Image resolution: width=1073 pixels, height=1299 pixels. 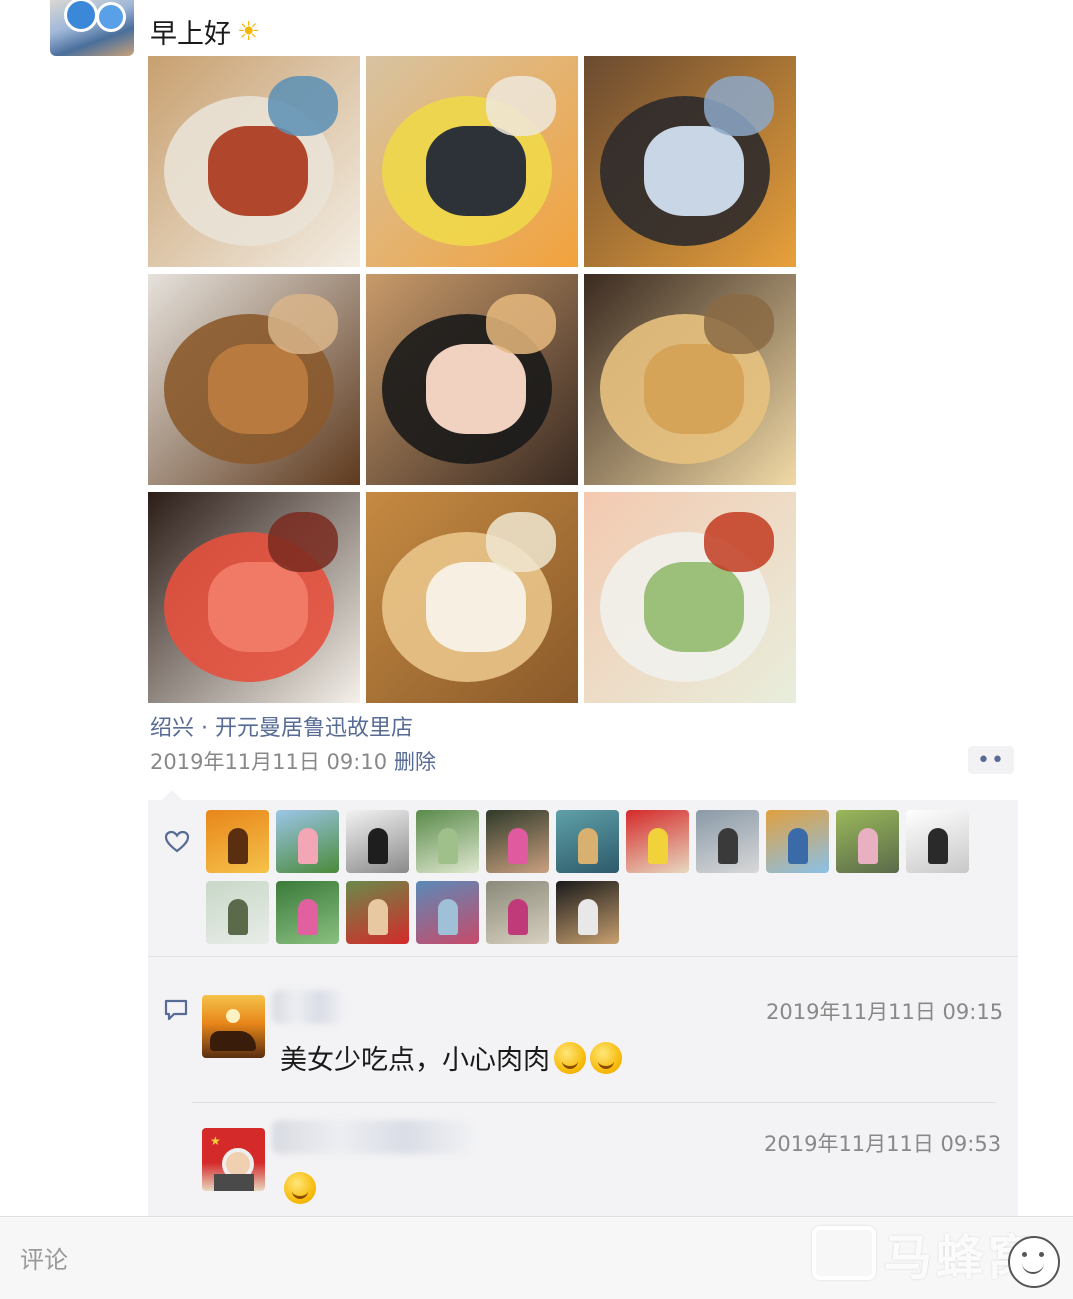 What do you see at coordinates (377, 841) in the screenshot?
I see `liker-photographer-bw` at bounding box center [377, 841].